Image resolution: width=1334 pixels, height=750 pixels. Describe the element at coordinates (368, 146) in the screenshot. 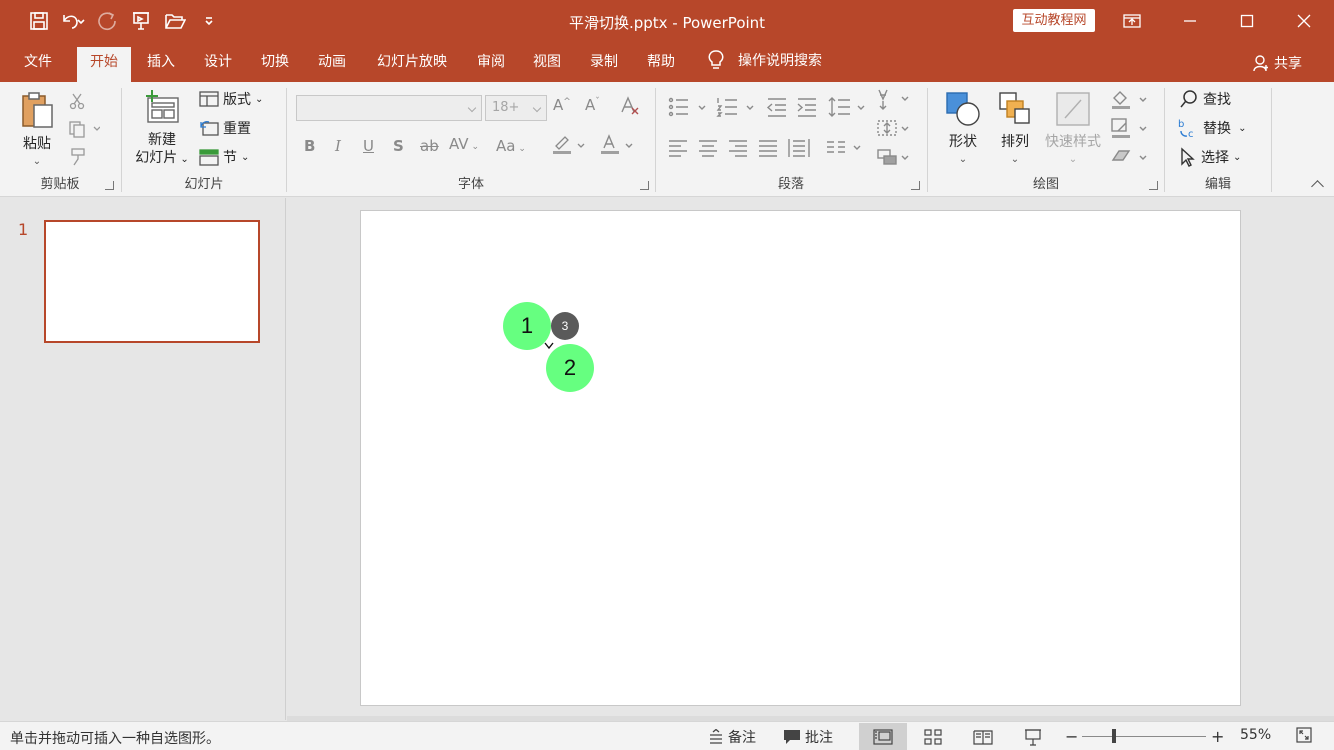

I see `underline-button: U` at that location.